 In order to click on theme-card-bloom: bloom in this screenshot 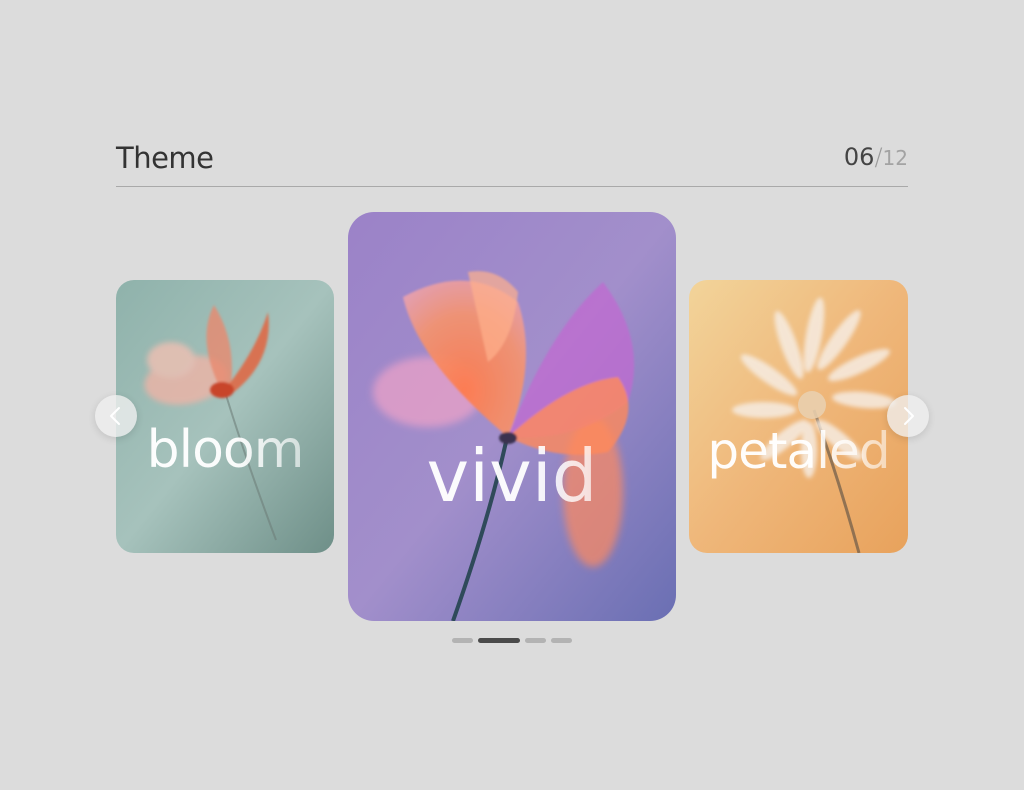, I will do `click(225, 416)`.